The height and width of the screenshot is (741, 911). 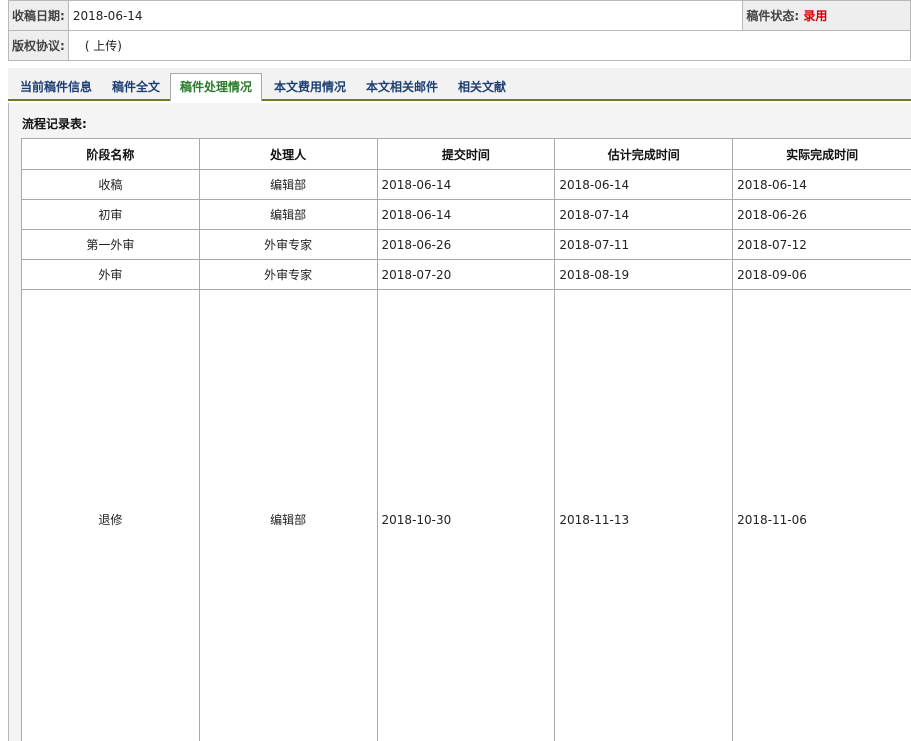 I want to click on table-row: 外审 外审专家 2018-07-20 2018-08-19 2018-09-06, so click(x=466, y=274).